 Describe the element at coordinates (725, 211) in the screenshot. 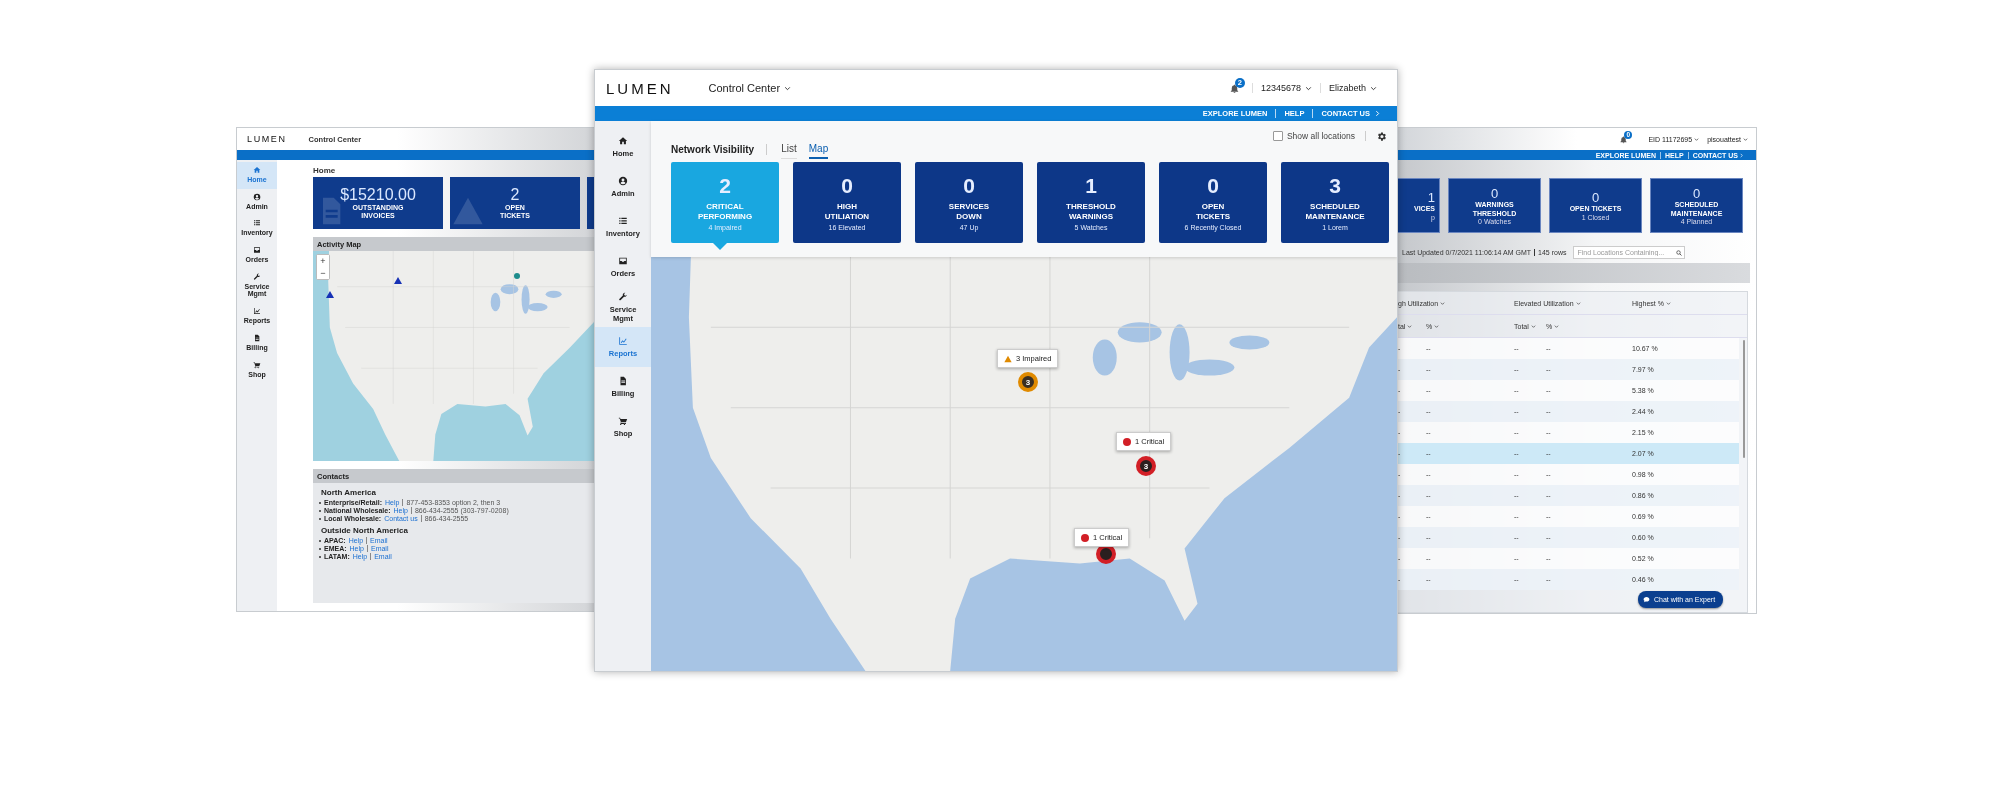

I see `stat-label: CRITICAL PERFORMING` at that location.